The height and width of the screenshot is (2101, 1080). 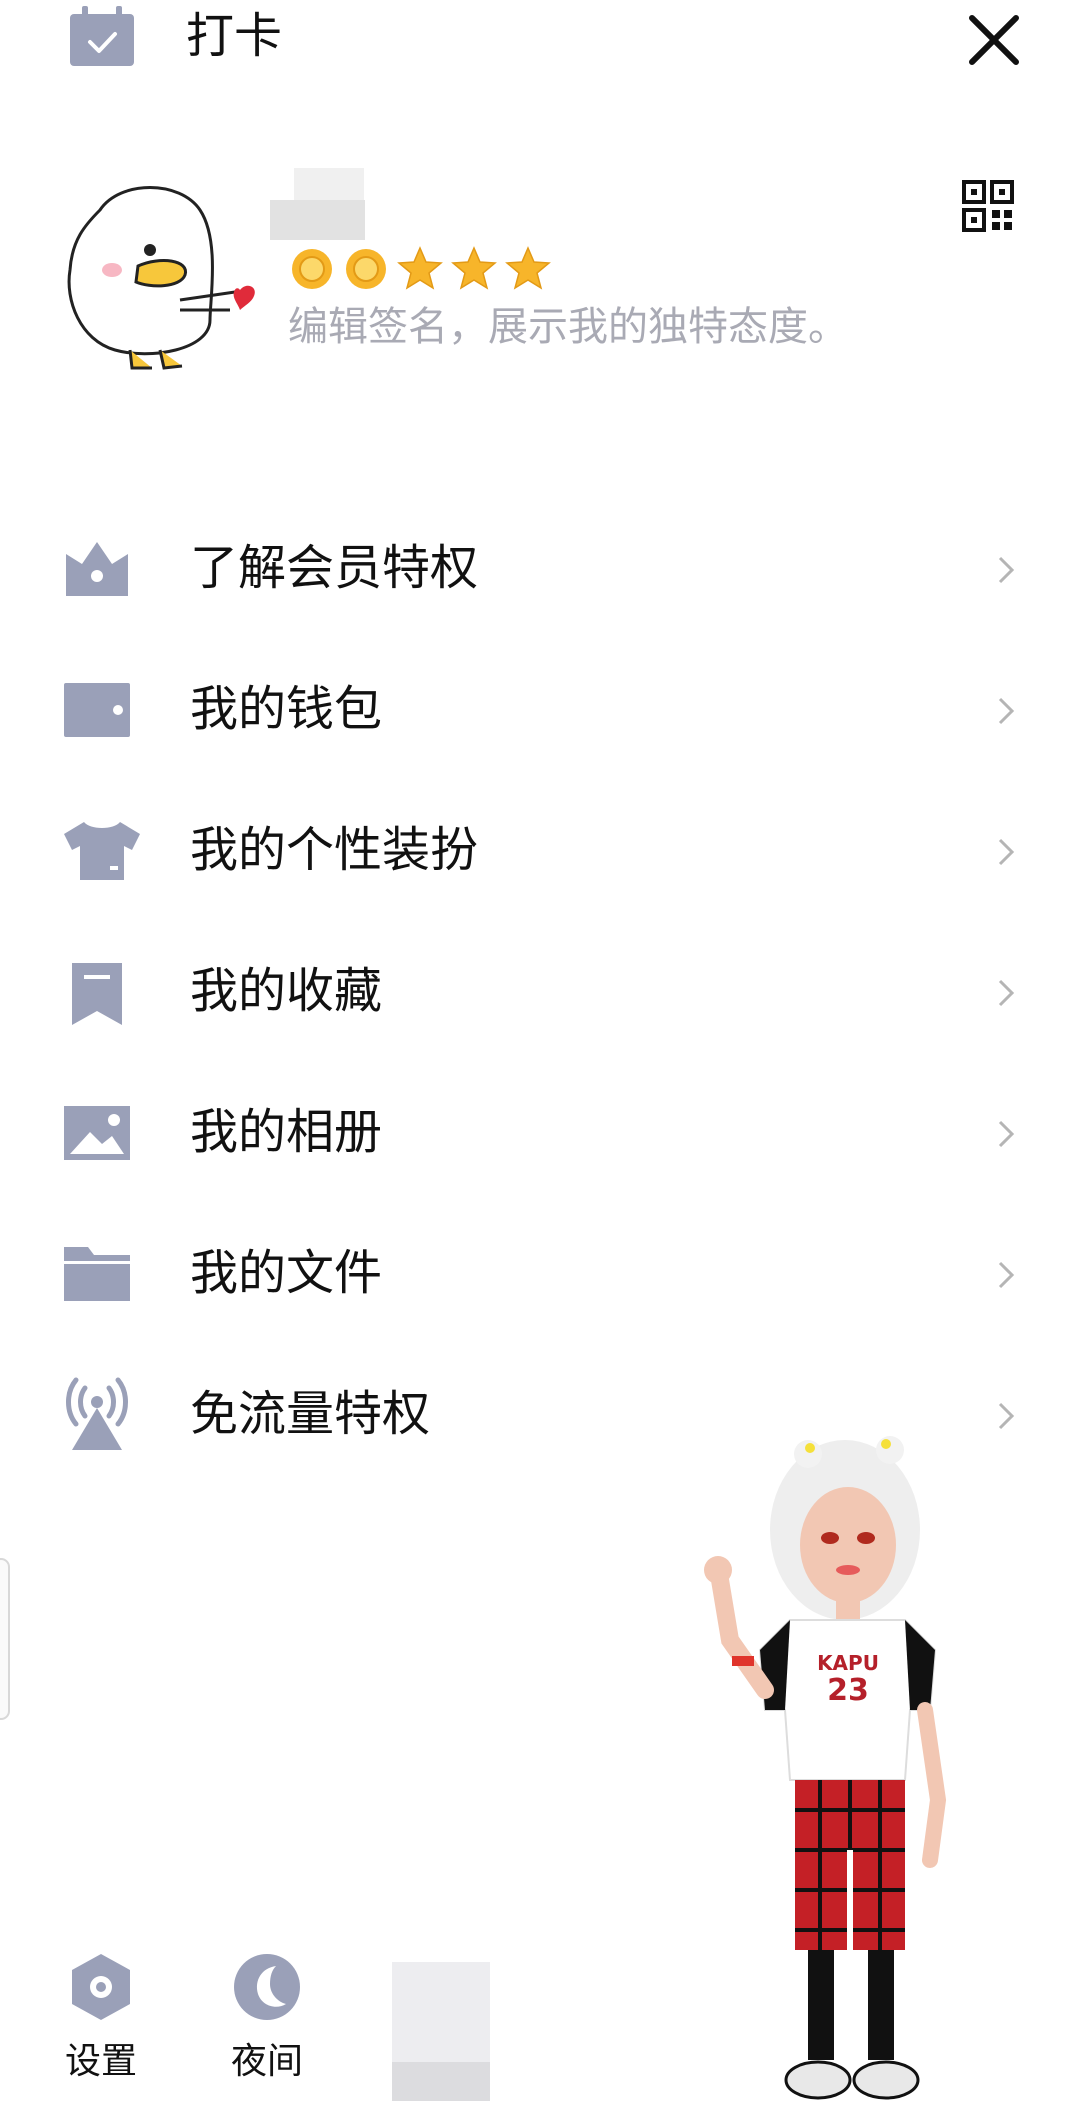 What do you see at coordinates (102, 994) in the screenshot?
I see `bookmark-icon` at bounding box center [102, 994].